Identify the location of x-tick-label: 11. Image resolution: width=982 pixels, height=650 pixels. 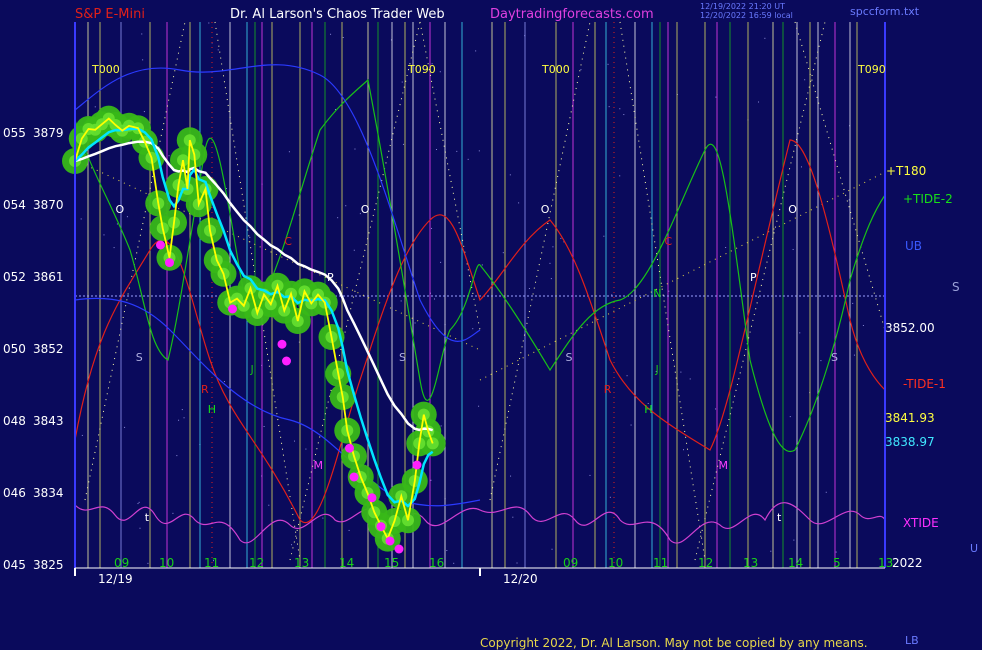
(660, 563).